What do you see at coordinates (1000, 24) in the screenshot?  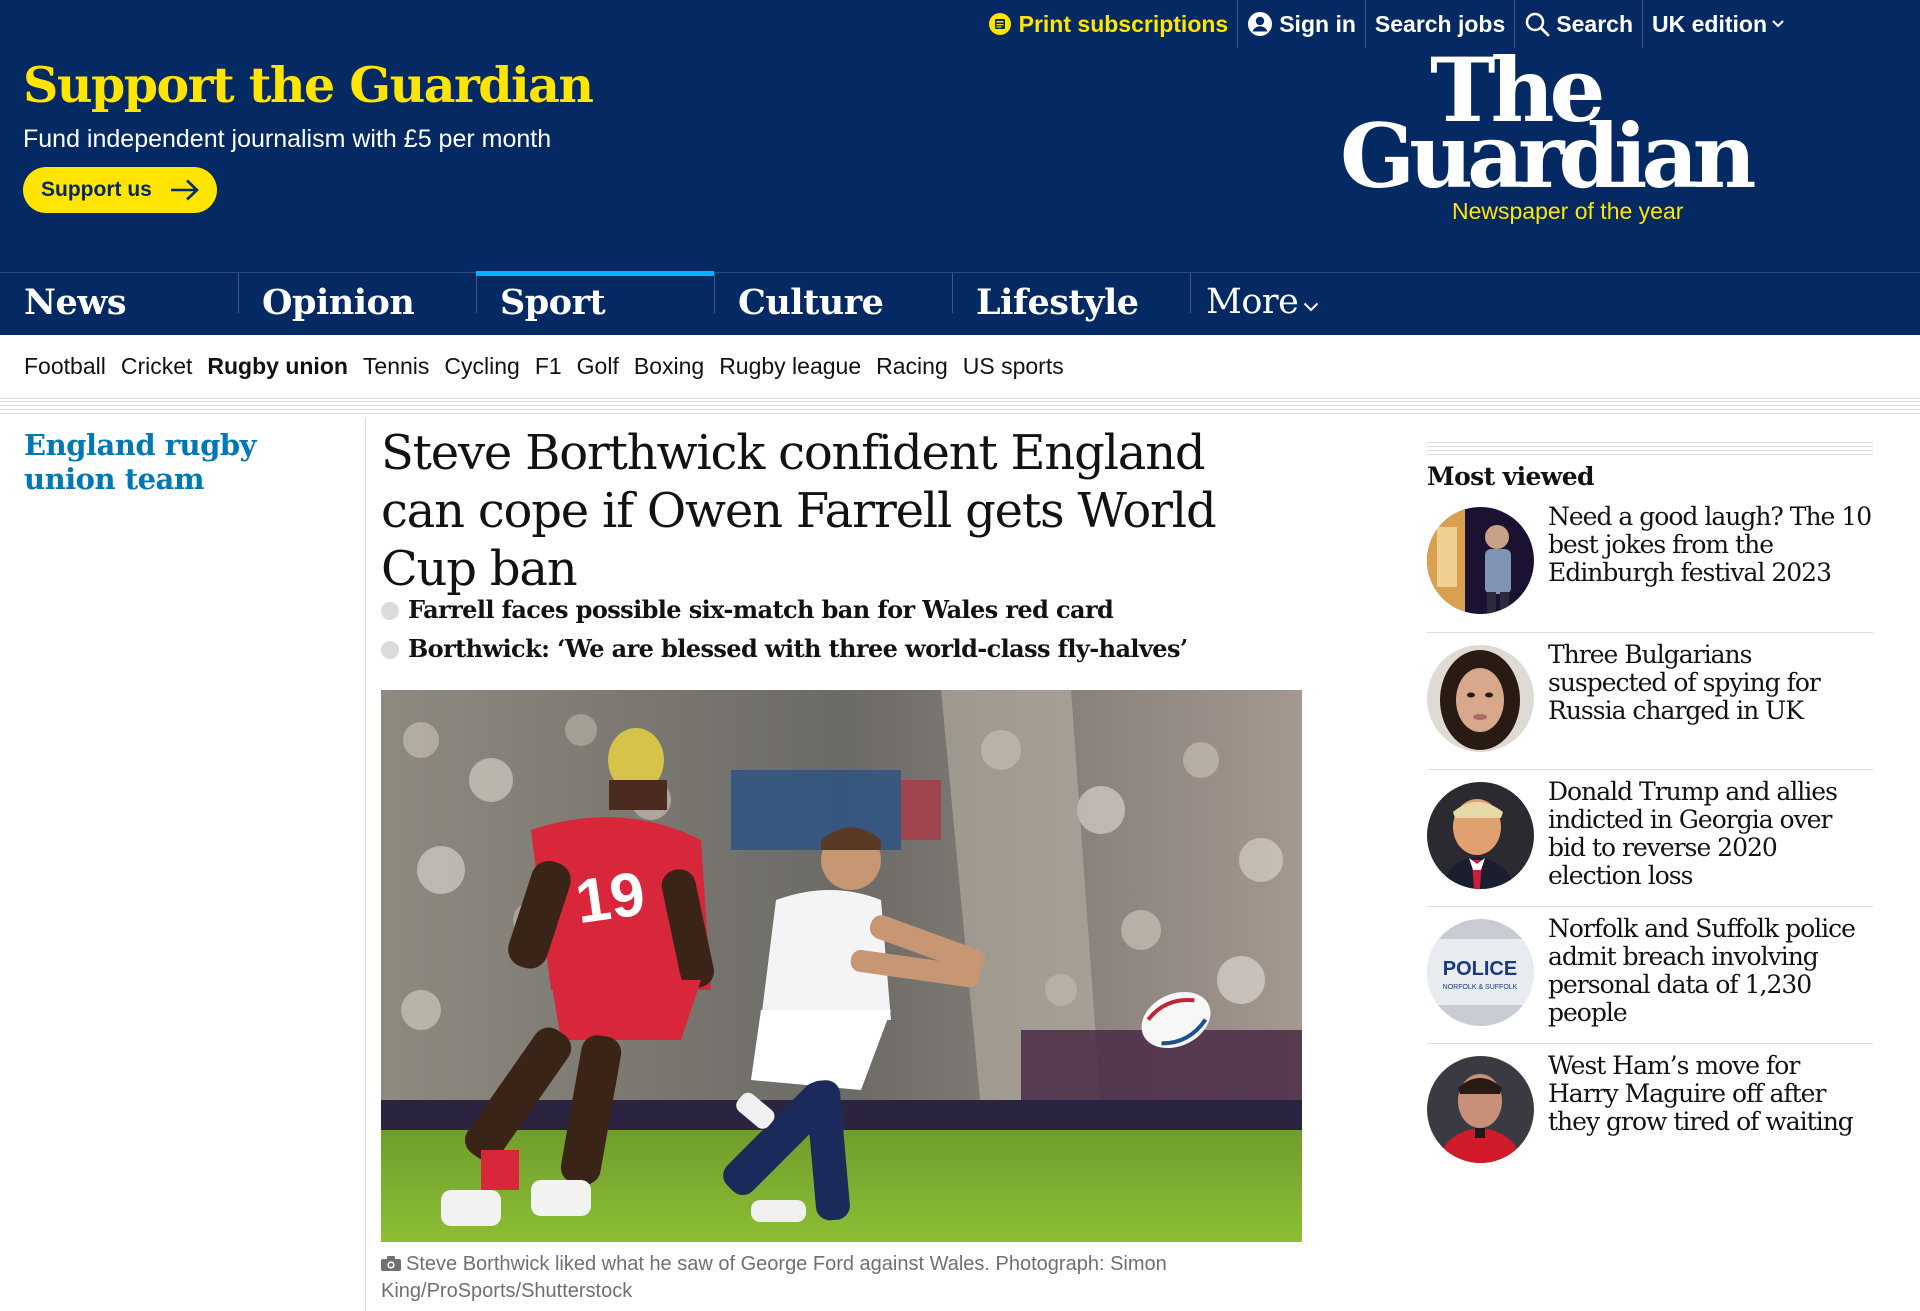 I see `newspaper-icon` at bounding box center [1000, 24].